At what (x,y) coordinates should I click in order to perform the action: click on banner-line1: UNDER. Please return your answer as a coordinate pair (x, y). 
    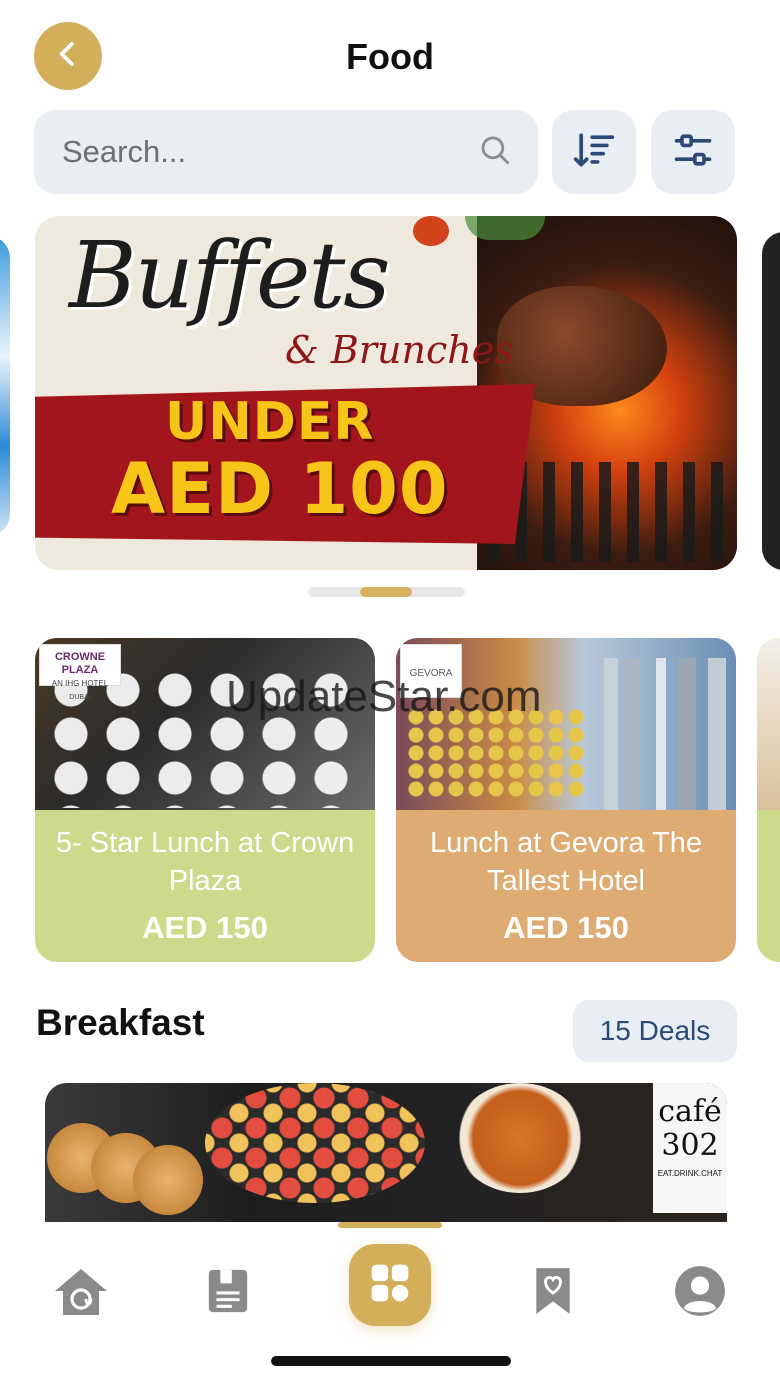
    Looking at the image, I should click on (270, 422).